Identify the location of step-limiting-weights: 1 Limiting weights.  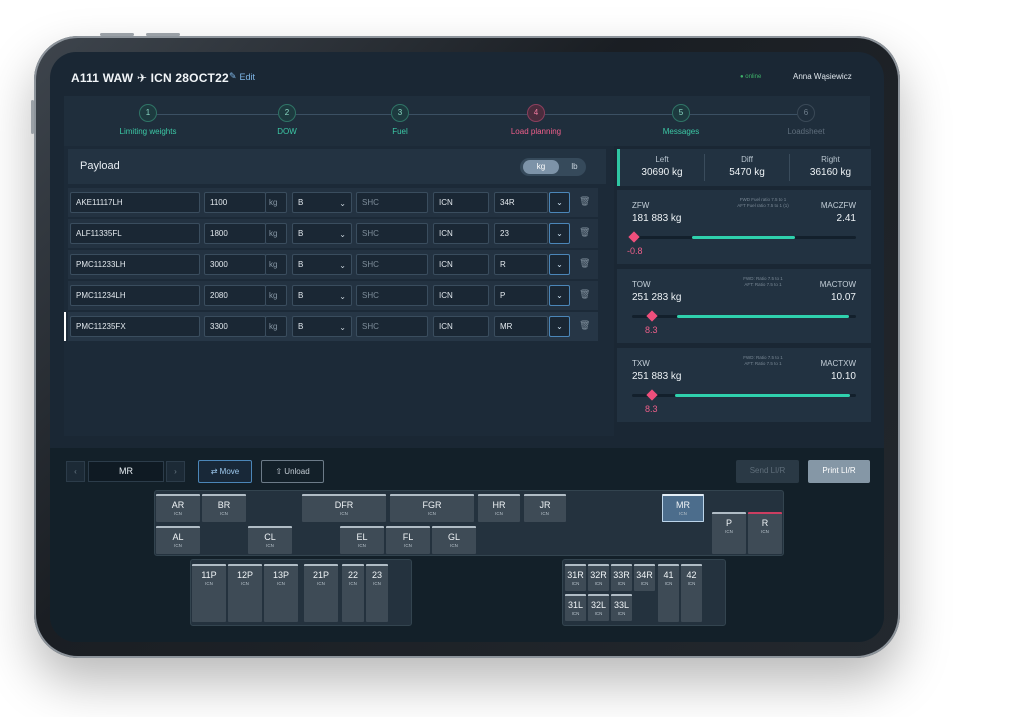
(148, 120).